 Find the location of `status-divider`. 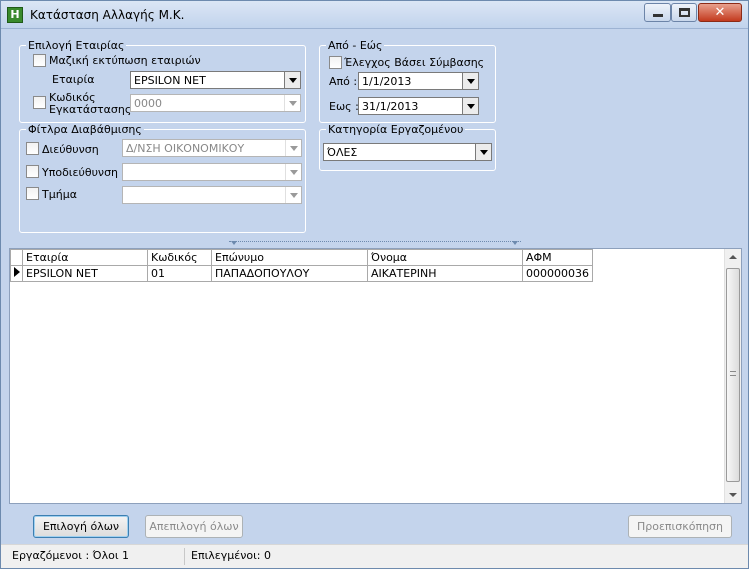

status-divider is located at coordinates (184, 556).